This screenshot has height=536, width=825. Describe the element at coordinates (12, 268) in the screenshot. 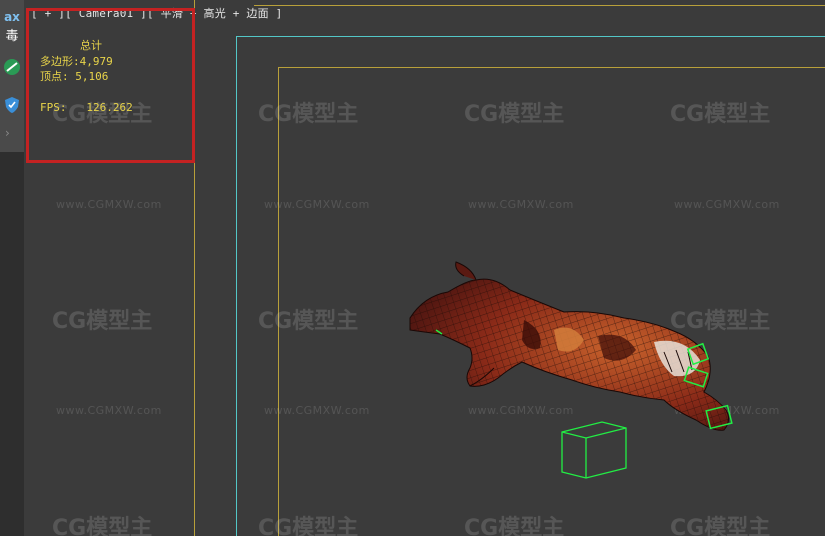

I see `command-panel-strip: ax 毒 ›` at that location.